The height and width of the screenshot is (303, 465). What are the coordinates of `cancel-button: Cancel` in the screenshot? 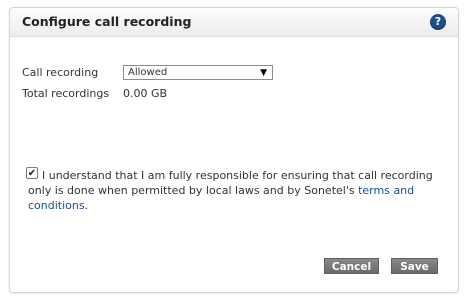 It's located at (351, 266).